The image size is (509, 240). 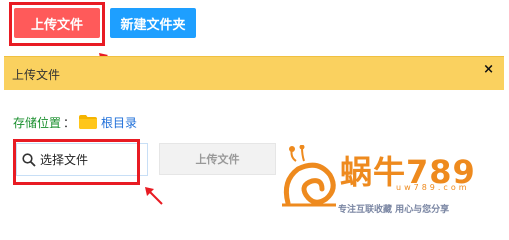 I want to click on storage-location-row: 存储位置 ： 根目录, so click(x=75, y=122).